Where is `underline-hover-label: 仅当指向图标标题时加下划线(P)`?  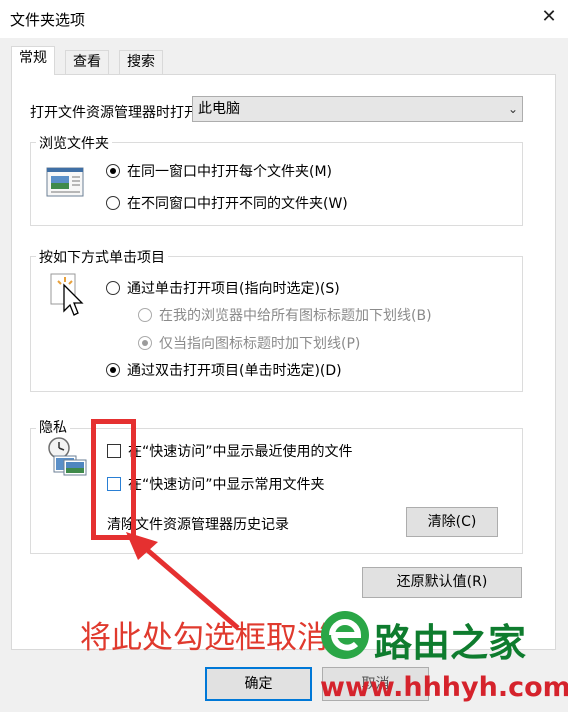 underline-hover-label: 仅当指向图标标题时加下划线(P) is located at coordinates (260, 344).